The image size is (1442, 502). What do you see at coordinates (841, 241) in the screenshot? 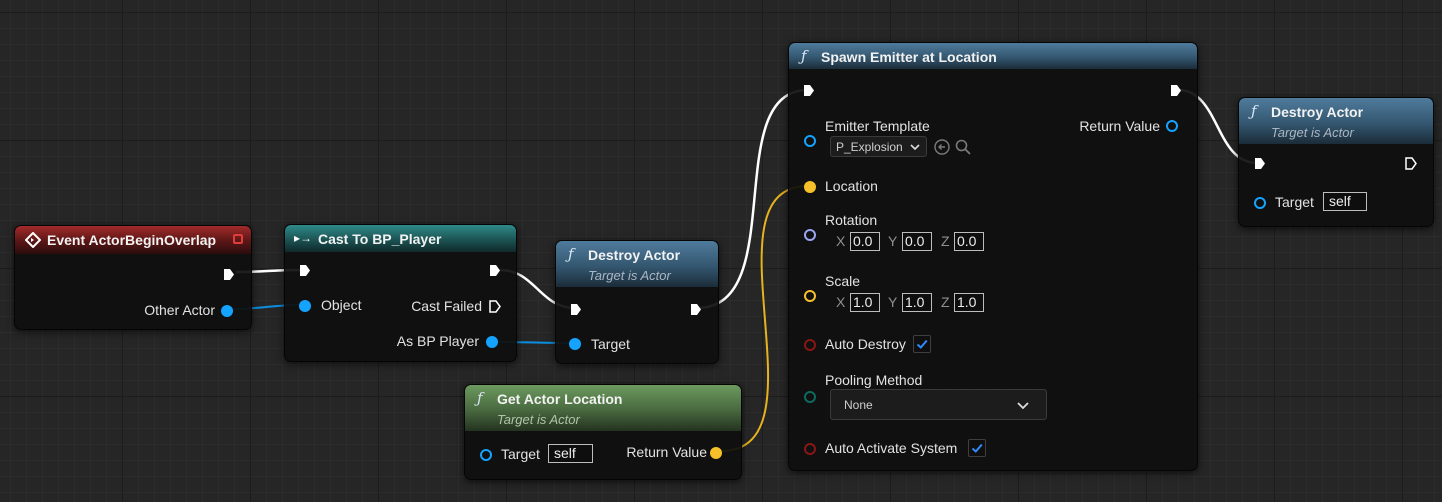
I see `rotation-x-label: X` at bounding box center [841, 241].